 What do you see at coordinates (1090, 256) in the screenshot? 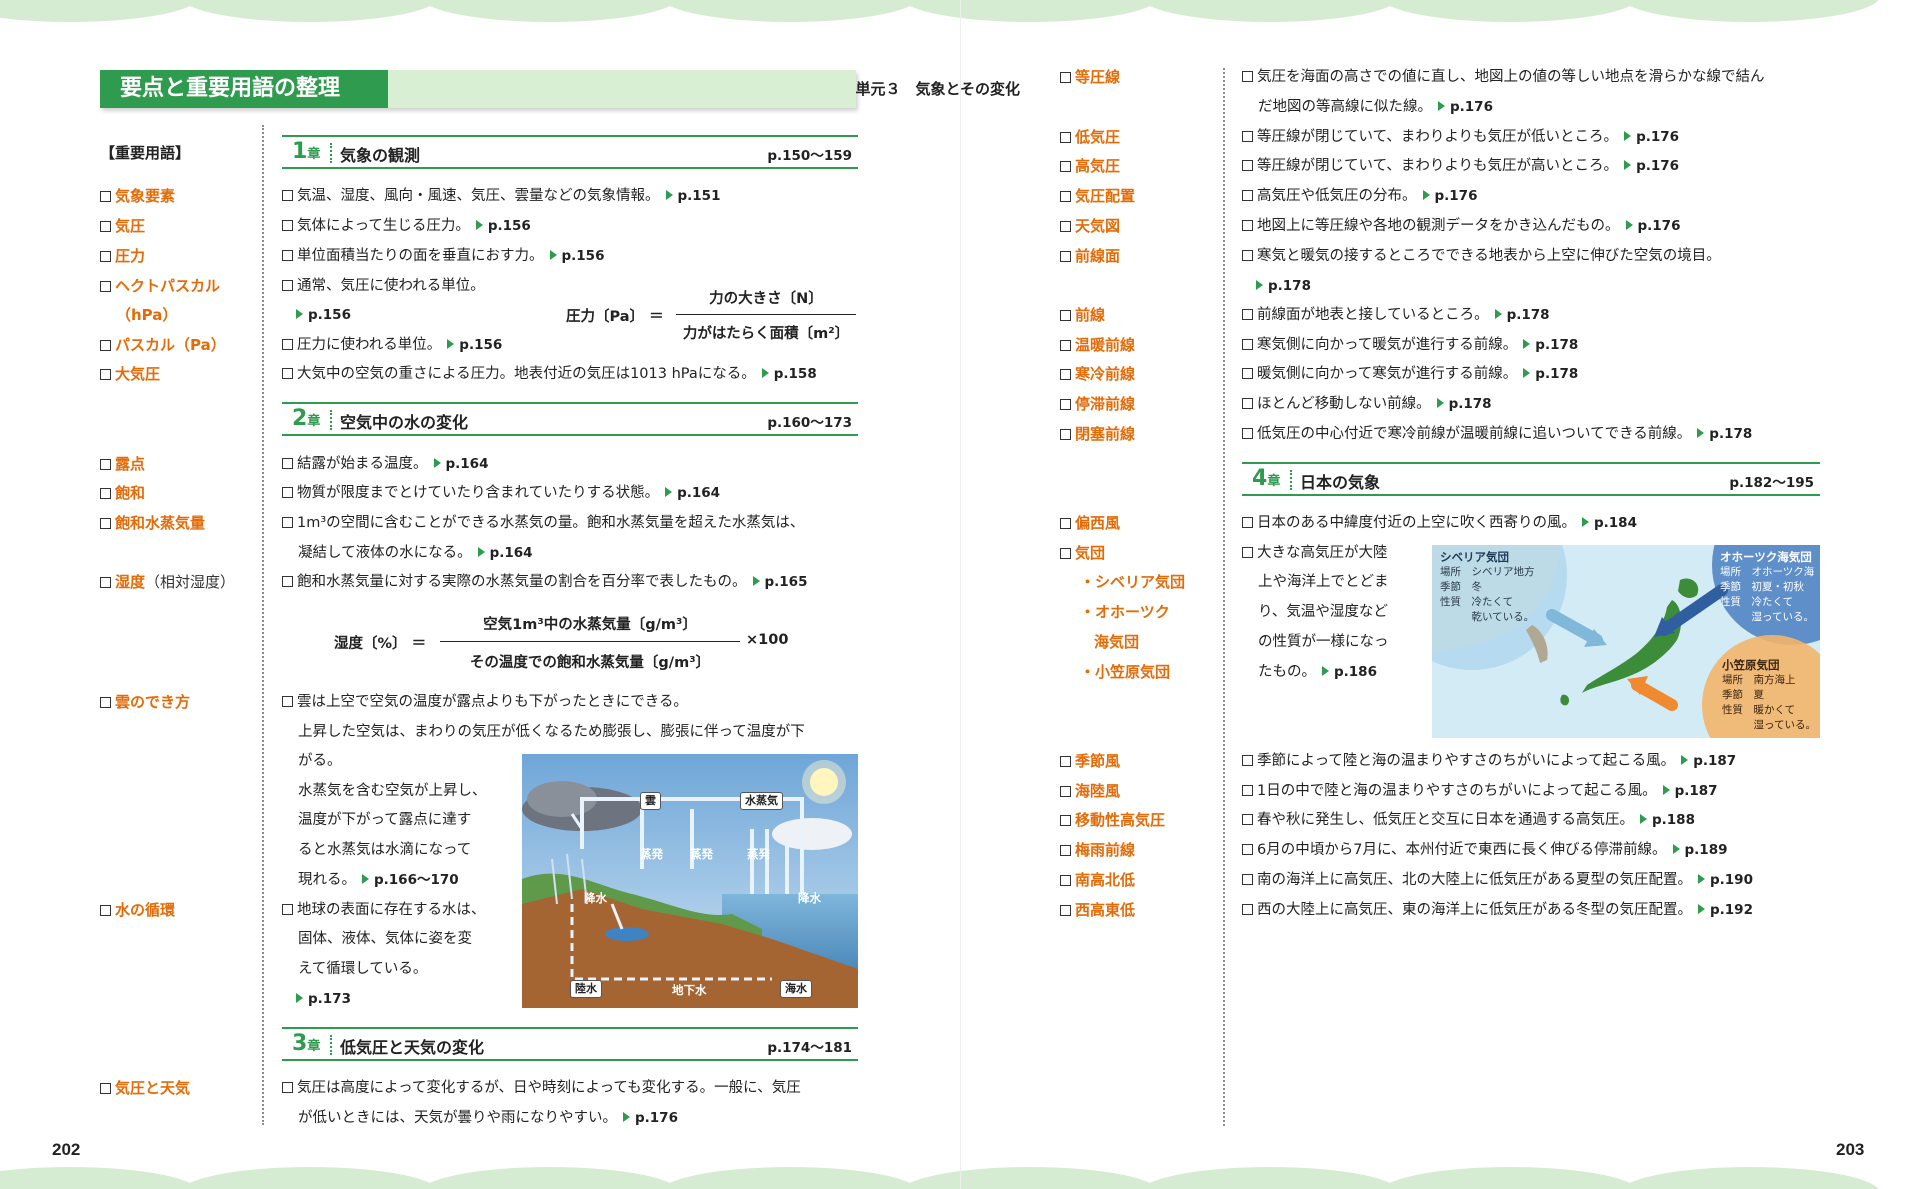
I see `term-item: 前線面` at bounding box center [1090, 256].